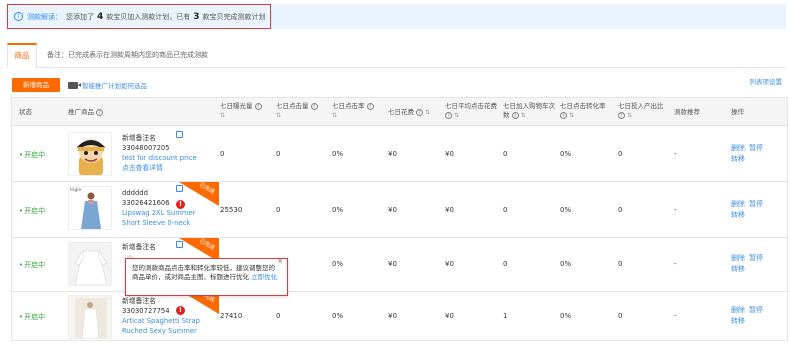 This screenshot has height=354, width=790. I want to click on product-id: 33048007205, so click(146, 148).